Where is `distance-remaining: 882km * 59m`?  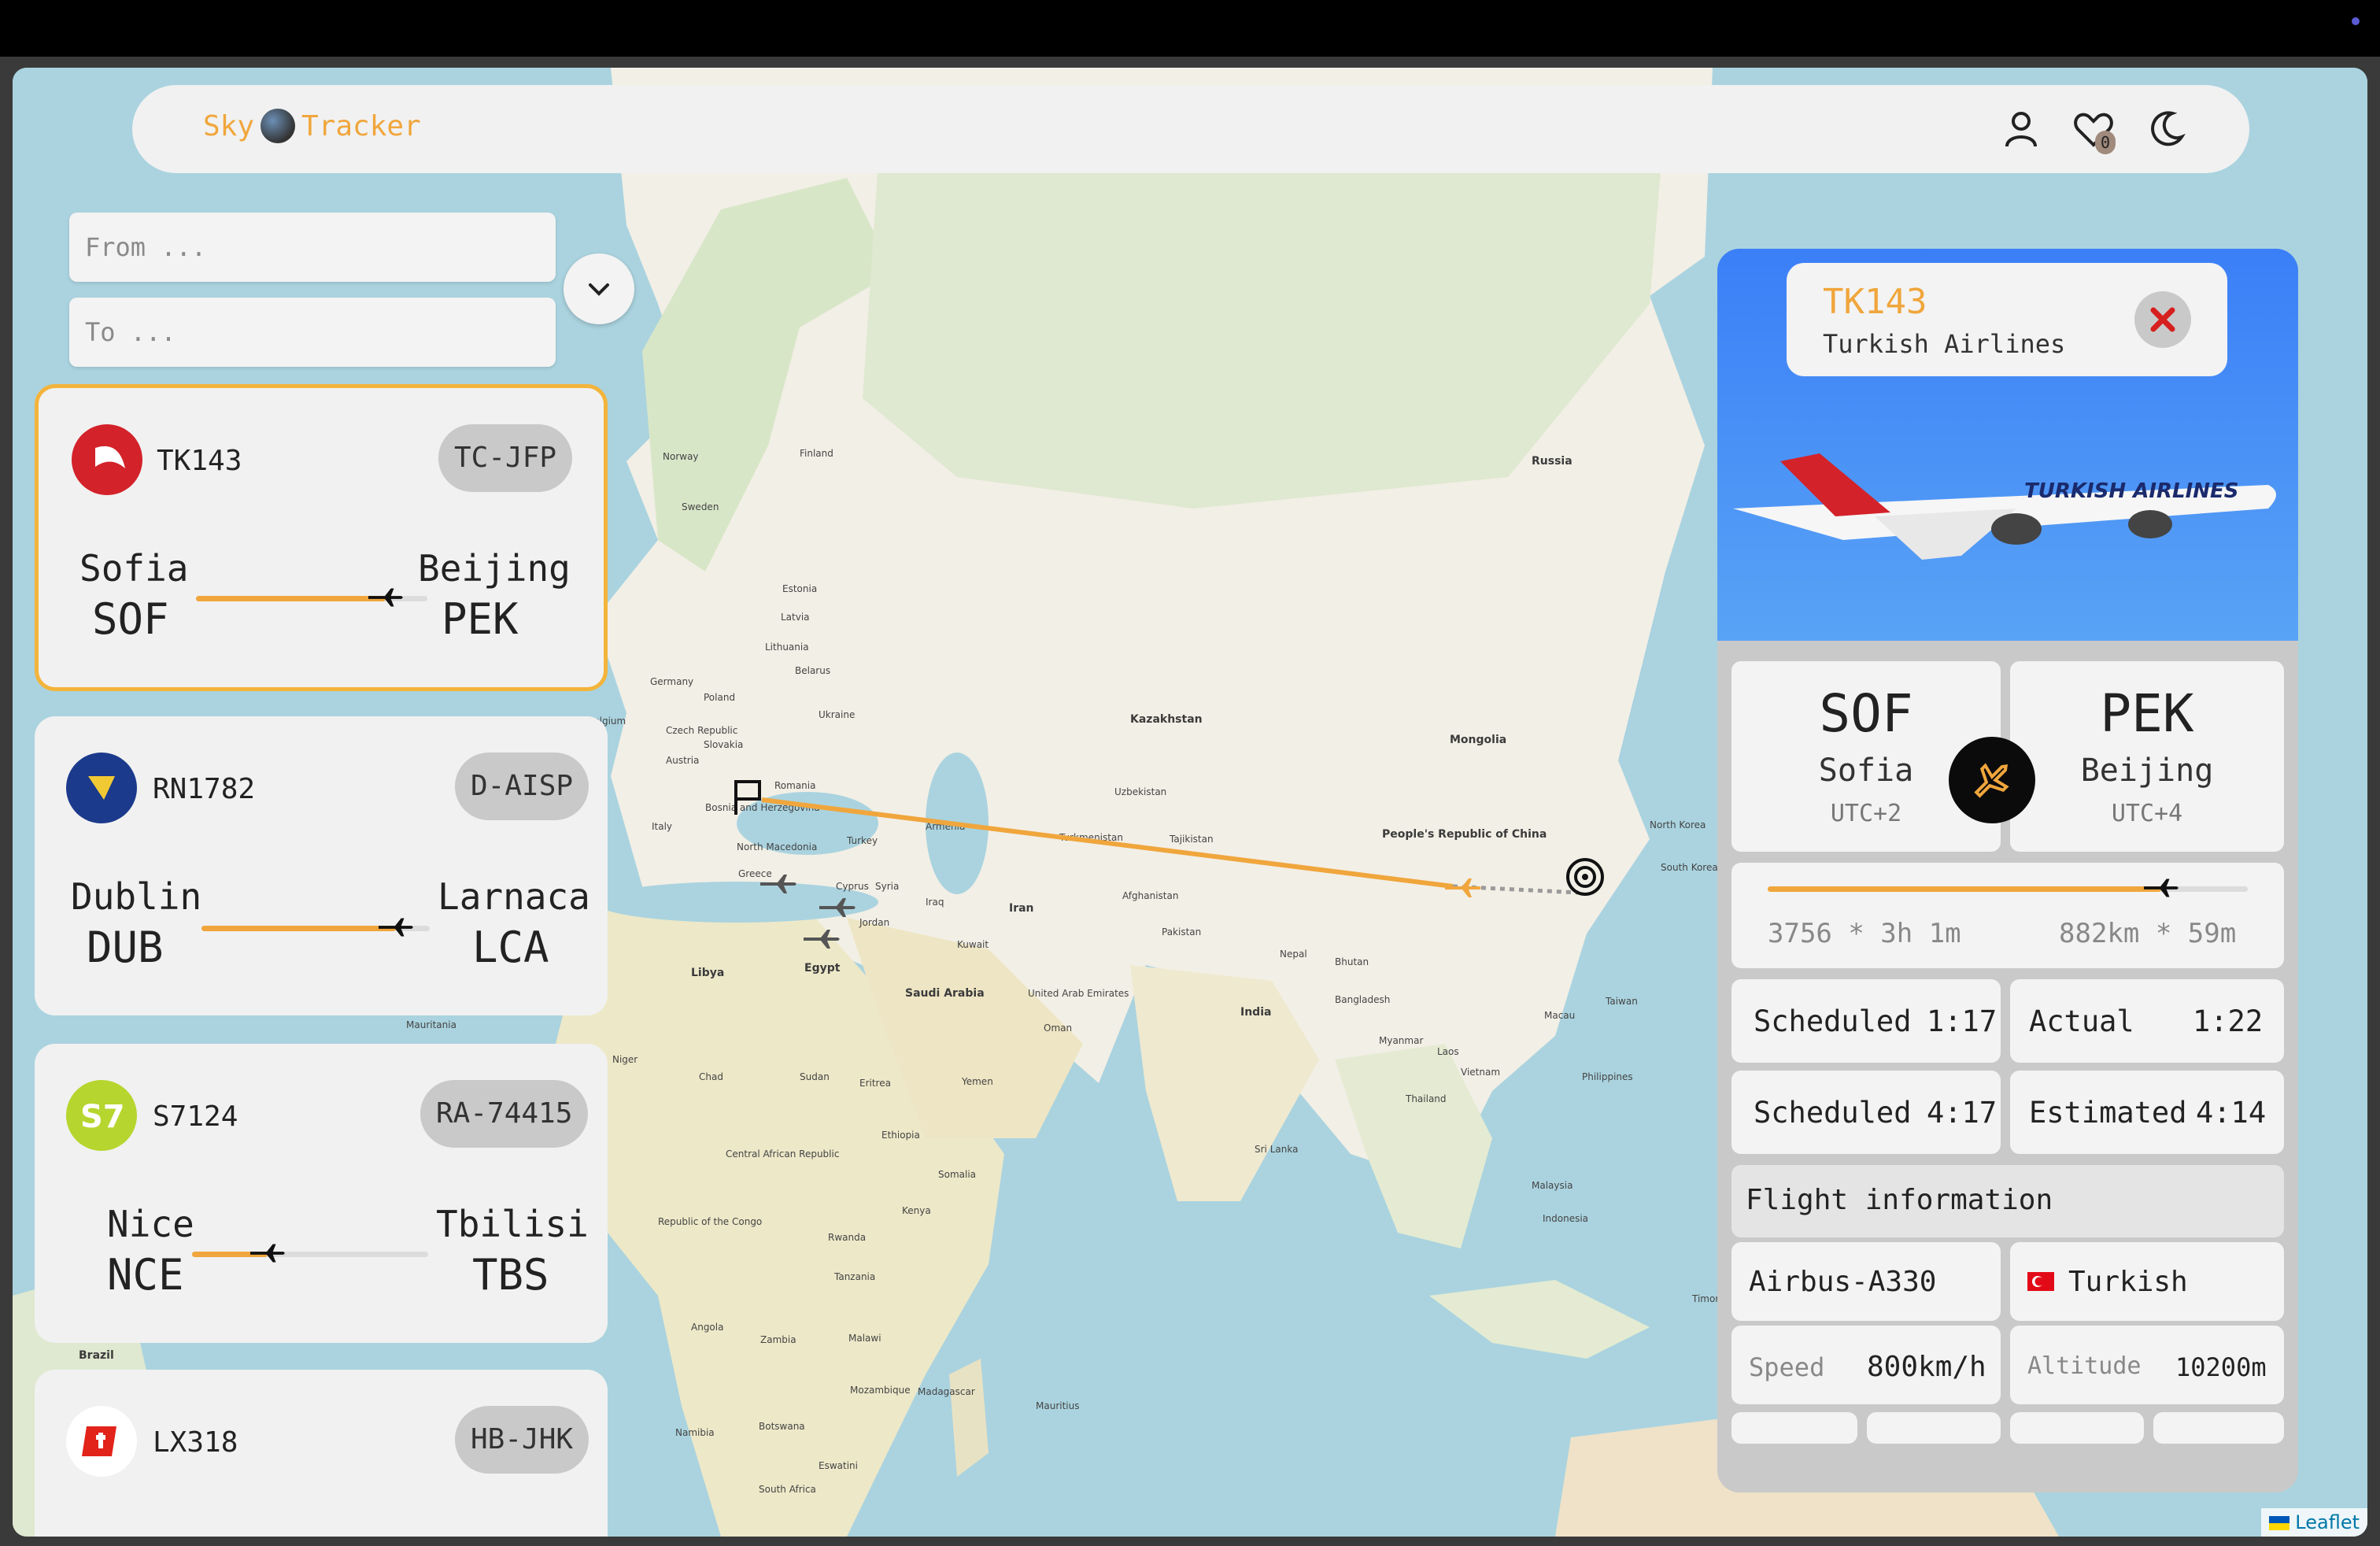 distance-remaining: 882km * 59m is located at coordinates (2148, 933).